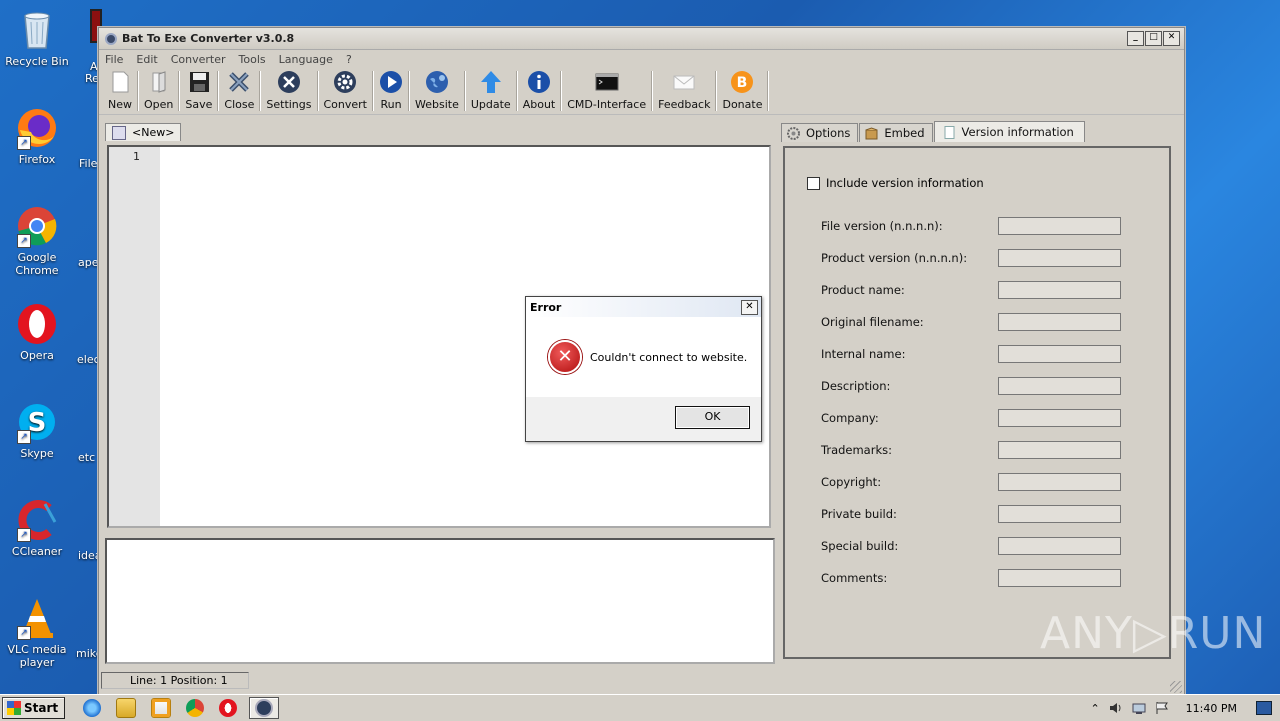 Image resolution: width=1280 pixels, height=721 pixels. Describe the element at coordinates (37, 30) in the screenshot. I see `recycle-bin-icon` at that location.